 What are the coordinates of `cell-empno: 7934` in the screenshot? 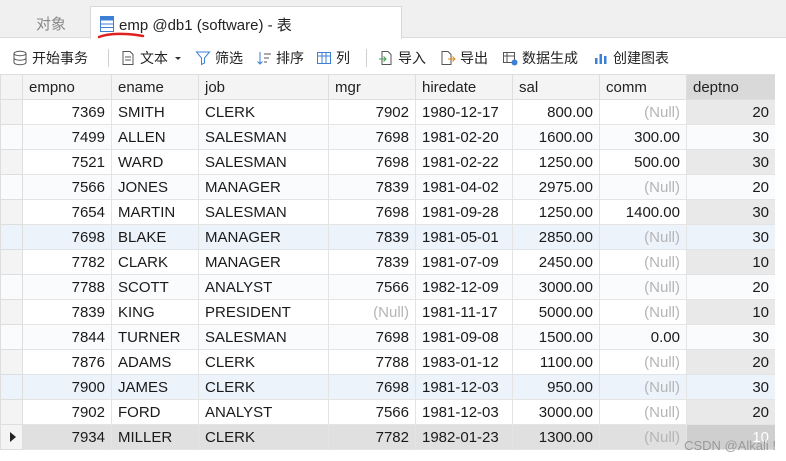 It's located at (67, 437).